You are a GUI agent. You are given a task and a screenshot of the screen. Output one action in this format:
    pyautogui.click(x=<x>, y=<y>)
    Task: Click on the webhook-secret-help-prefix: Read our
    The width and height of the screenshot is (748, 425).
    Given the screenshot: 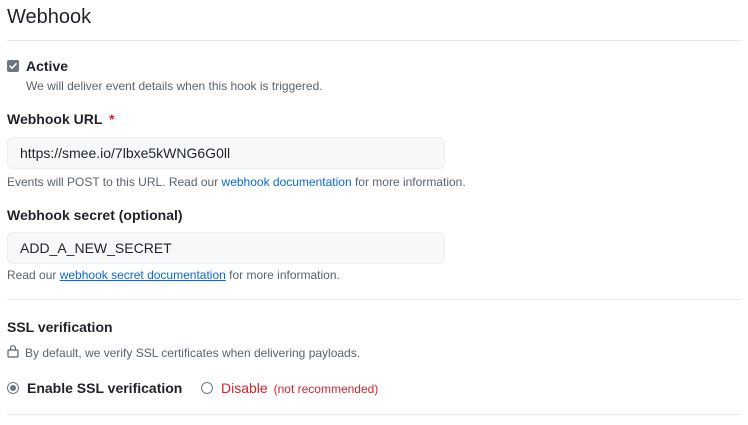 What is the action you would take?
    pyautogui.click(x=33, y=275)
    